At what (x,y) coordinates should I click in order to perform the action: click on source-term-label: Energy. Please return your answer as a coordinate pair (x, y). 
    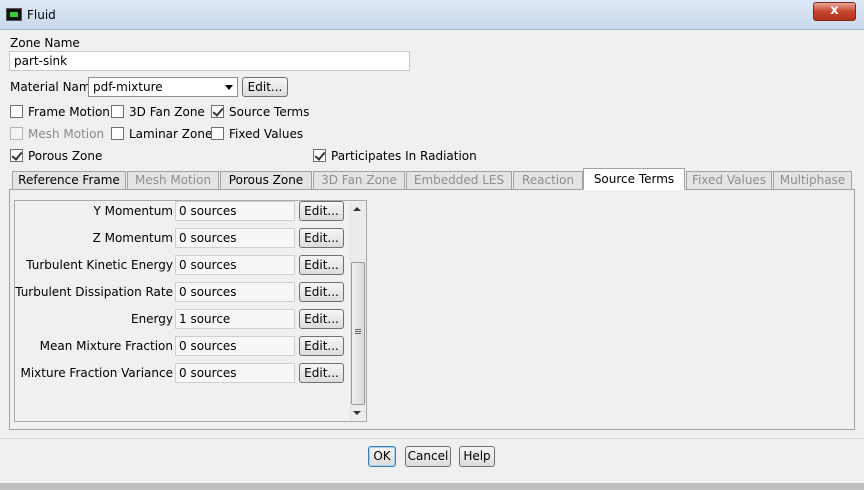
    Looking at the image, I should click on (151, 319).